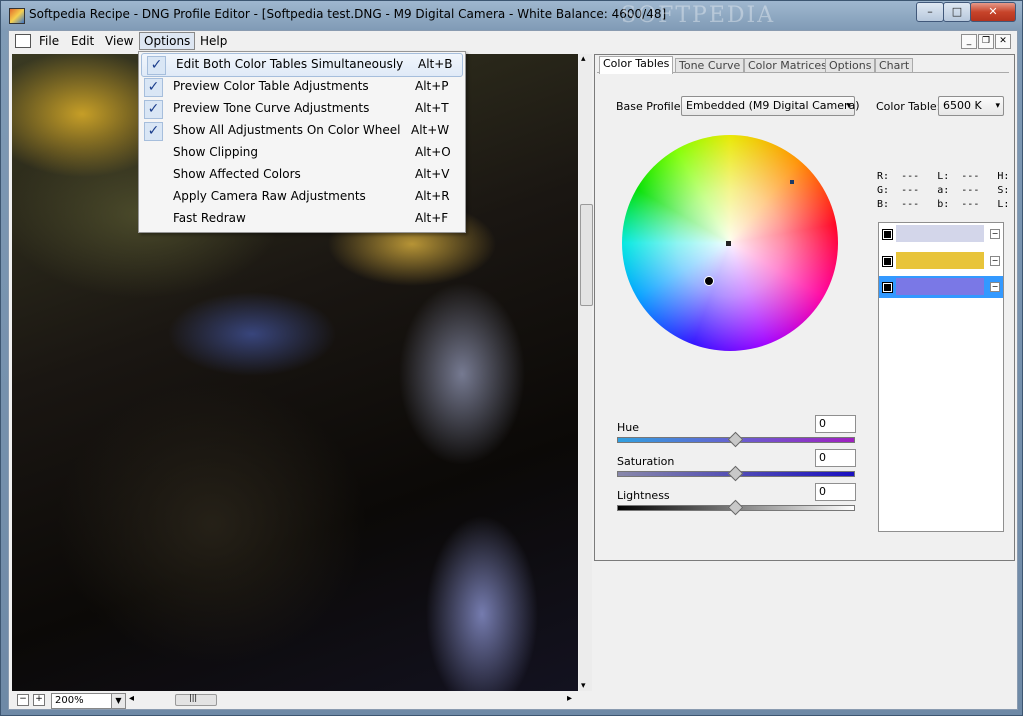 Image resolution: width=1023 pixels, height=716 pixels. I want to click on center-marker, so click(728, 243).